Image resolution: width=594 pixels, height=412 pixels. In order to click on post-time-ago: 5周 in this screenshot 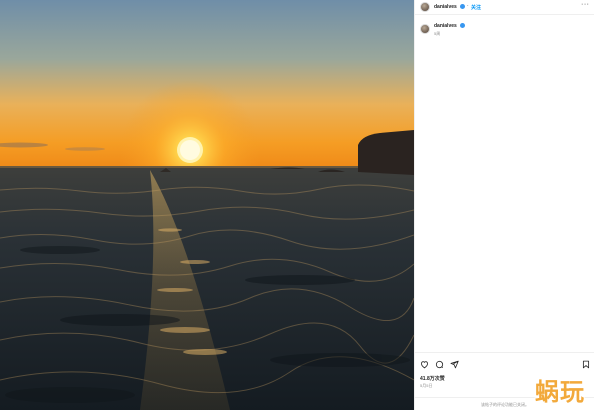, I will do `click(437, 33)`.